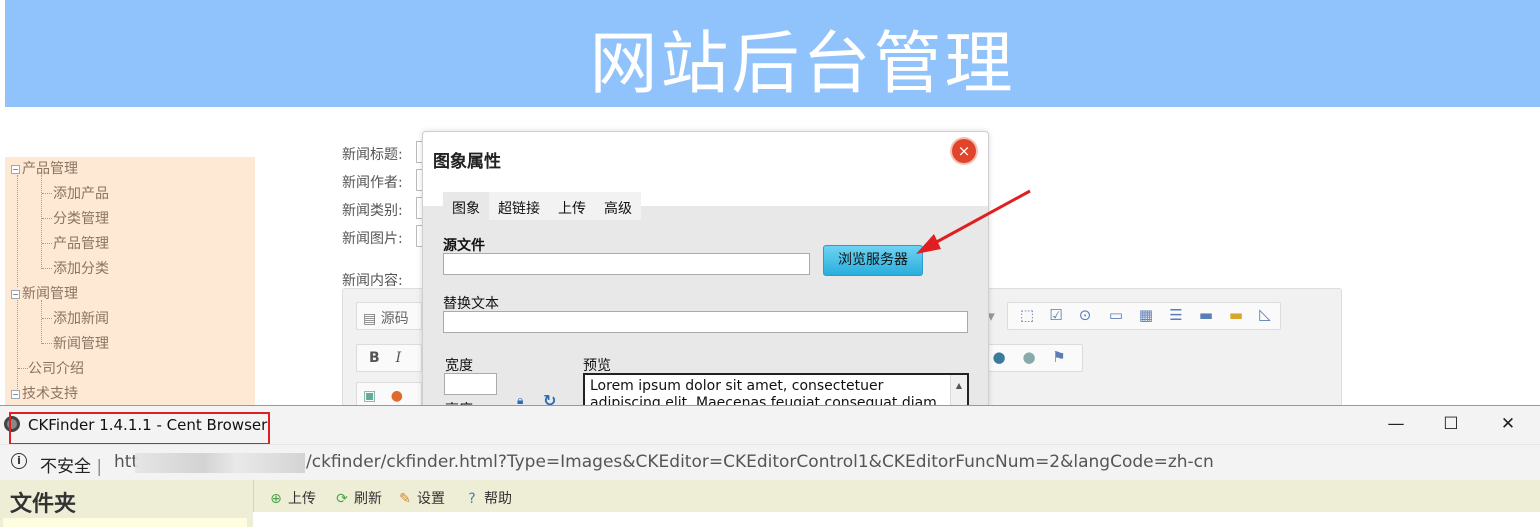 The width and height of the screenshot is (1540, 527). Describe the element at coordinates (1265, 314) in the screenshot. I see `hidden-field-icon: ◺` at that location.